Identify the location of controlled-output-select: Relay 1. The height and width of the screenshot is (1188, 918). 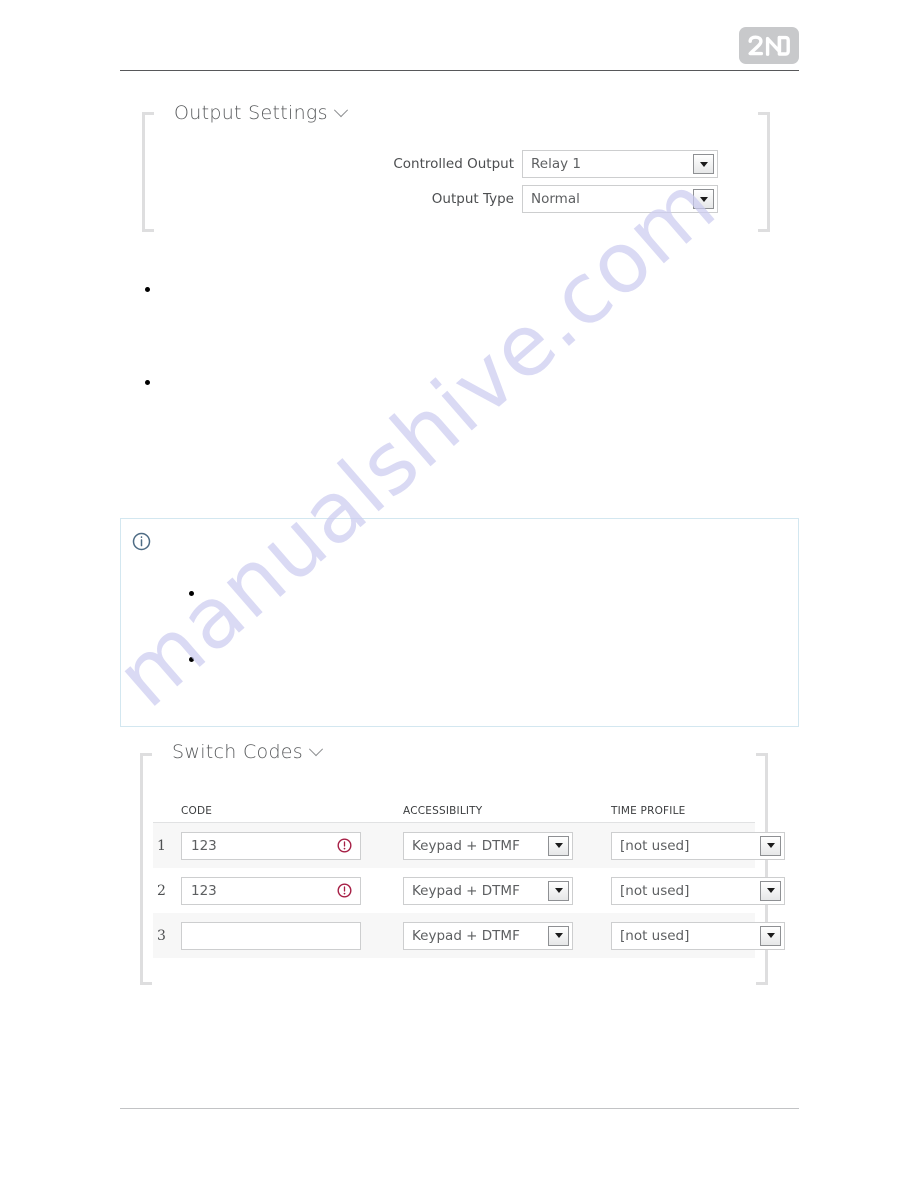
(620, 164).